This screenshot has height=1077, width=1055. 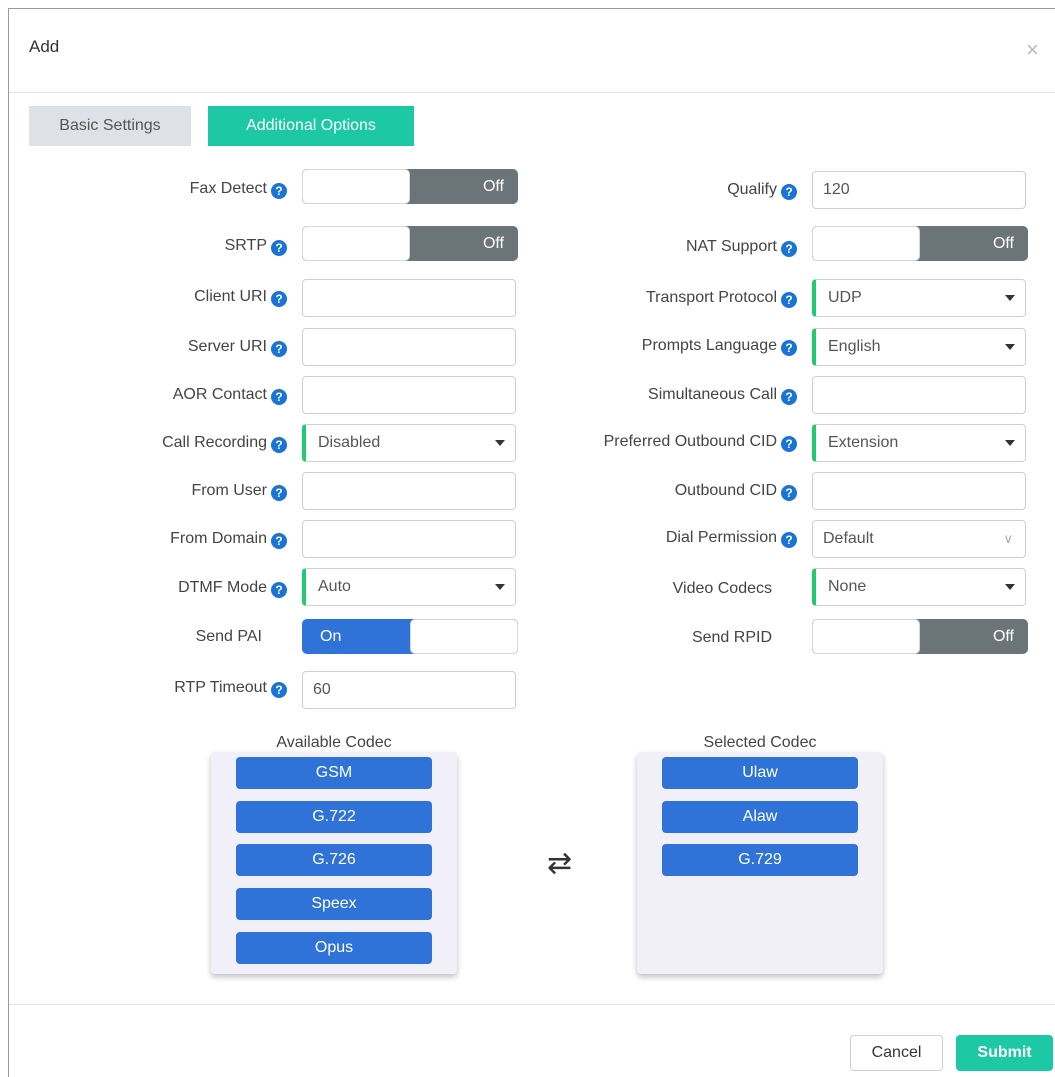 I want to click on video-codecs-label: Video Codecs, so click(x=722, y=588).